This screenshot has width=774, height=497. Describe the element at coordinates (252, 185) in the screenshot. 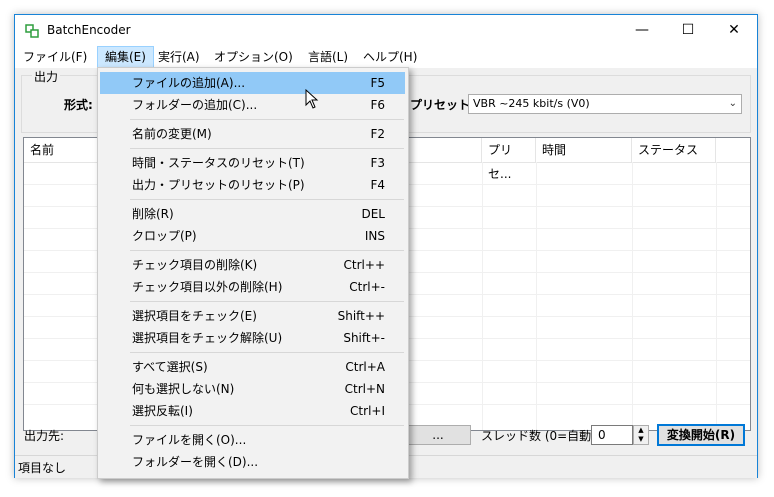

I see `menu-item-reset-output-preset: 出力・プリセットのリセット(P) F4` at that location.